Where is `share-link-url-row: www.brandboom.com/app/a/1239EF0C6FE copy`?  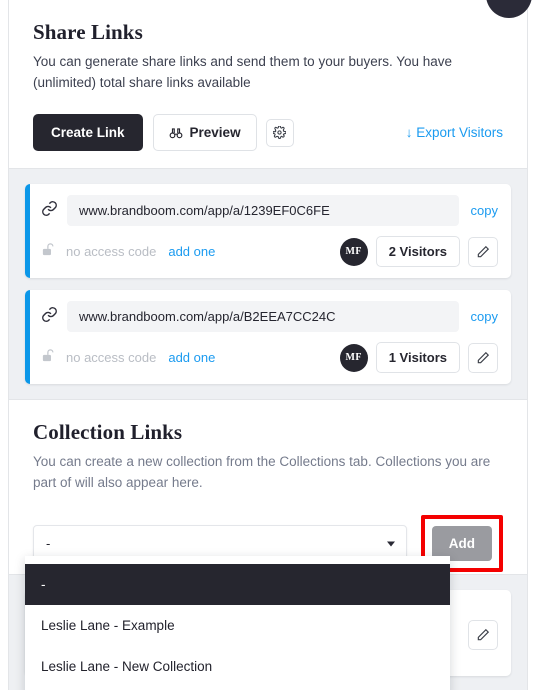
share-link-url-row: www.brandboom.com/app/a/1239EF0C6FE copy is located at coordinates (269, 210).